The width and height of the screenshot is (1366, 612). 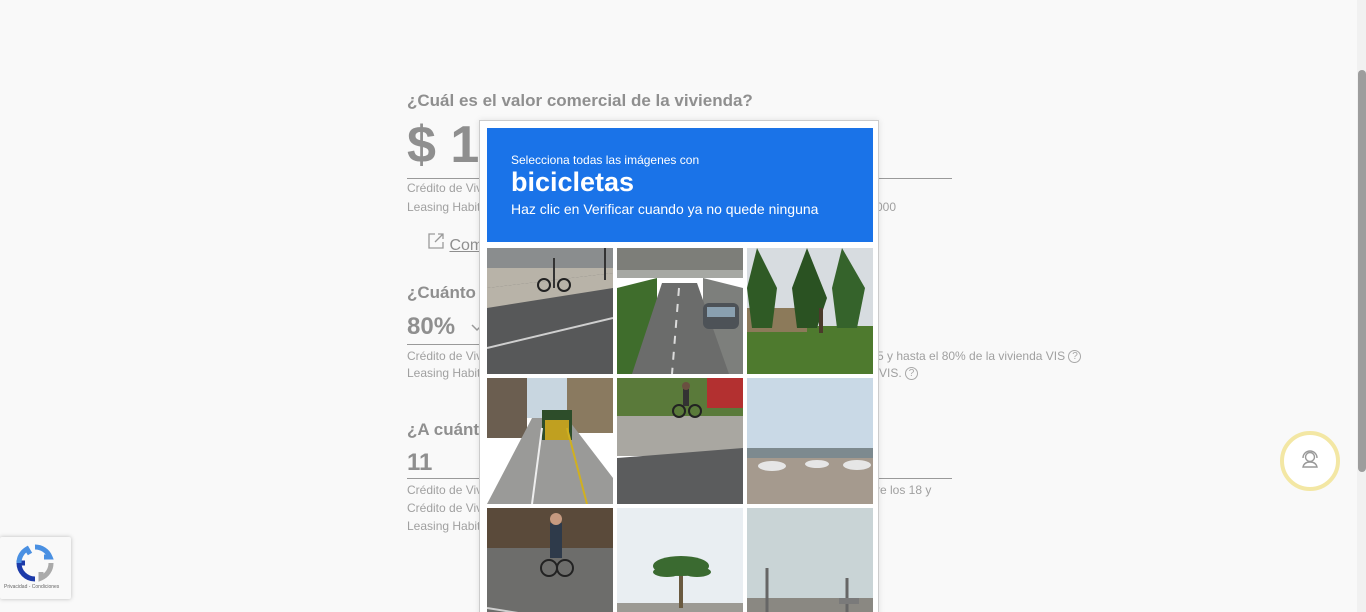 I want to click on support-chat-button, so click(x=1310, y=461).